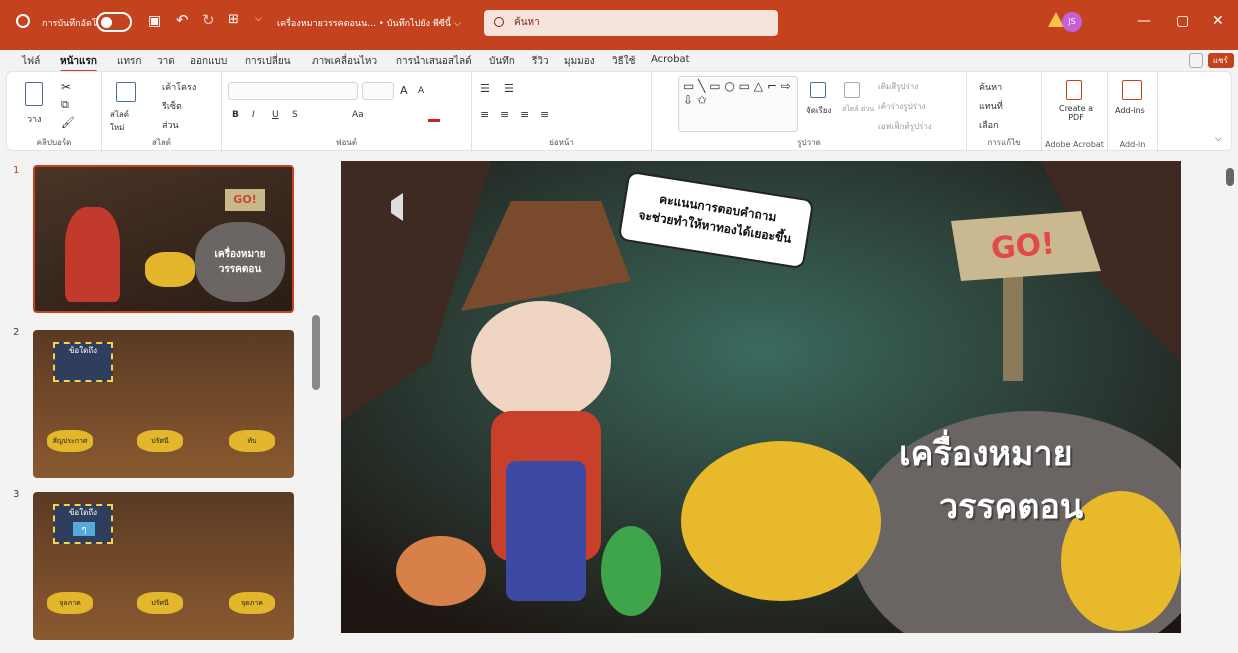  I want to click on group-label-editing: การแก้ไข, so click(1004, 142).